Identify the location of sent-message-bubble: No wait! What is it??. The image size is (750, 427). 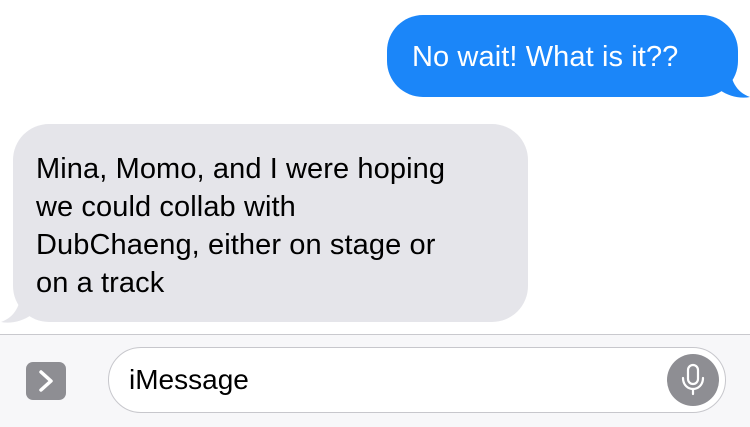
(568, 56).